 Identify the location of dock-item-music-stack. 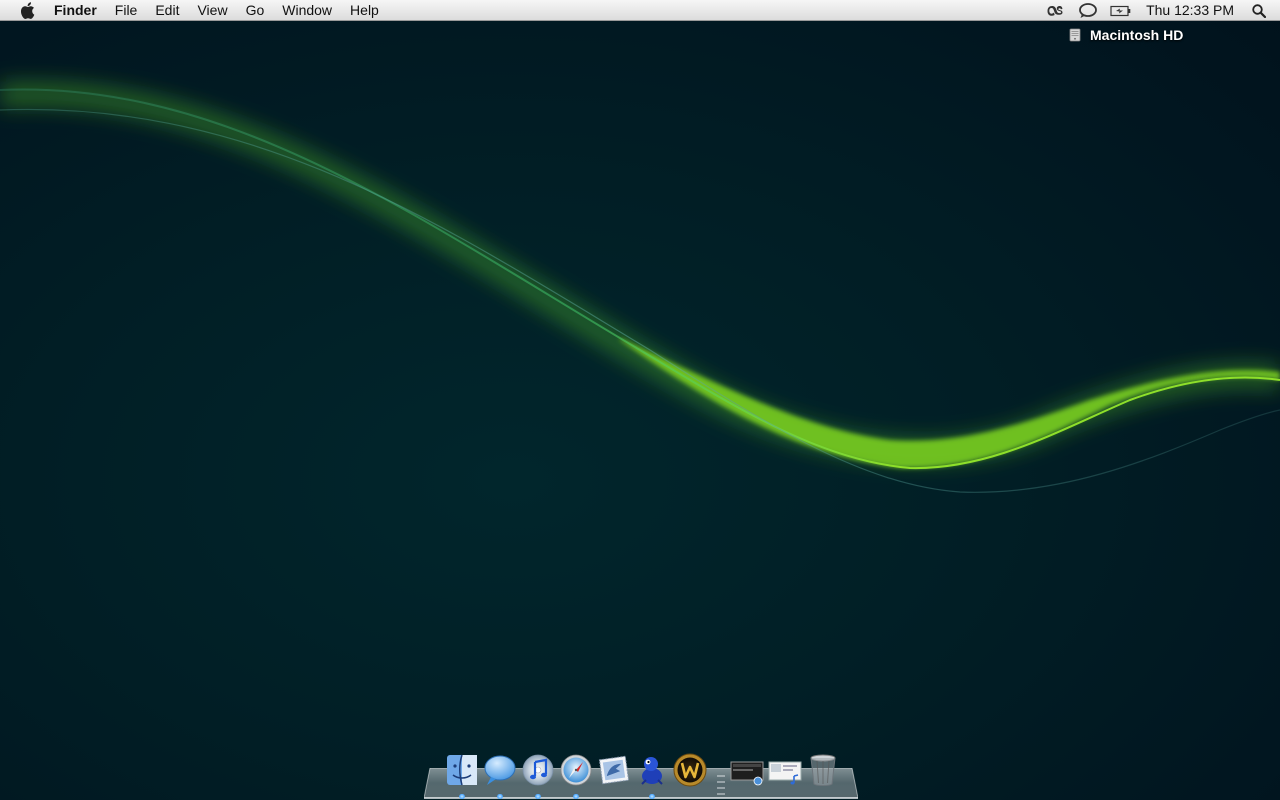
(785, 770).